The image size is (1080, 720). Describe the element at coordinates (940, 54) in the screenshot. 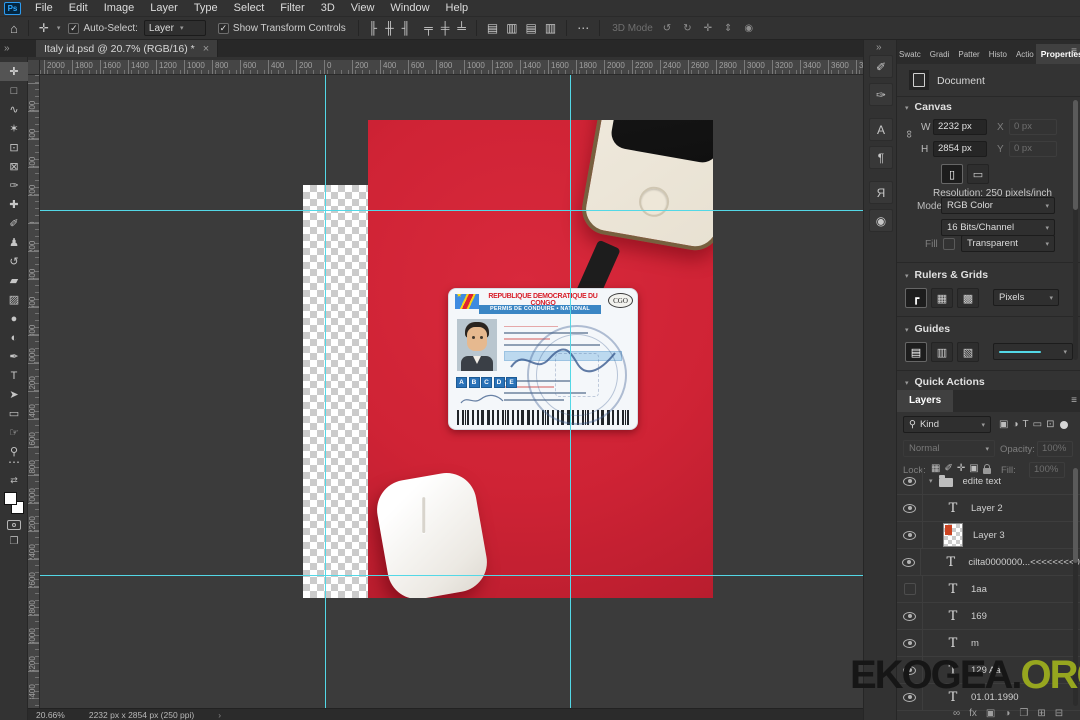

I see `panel-tab: Gradi` at that location.